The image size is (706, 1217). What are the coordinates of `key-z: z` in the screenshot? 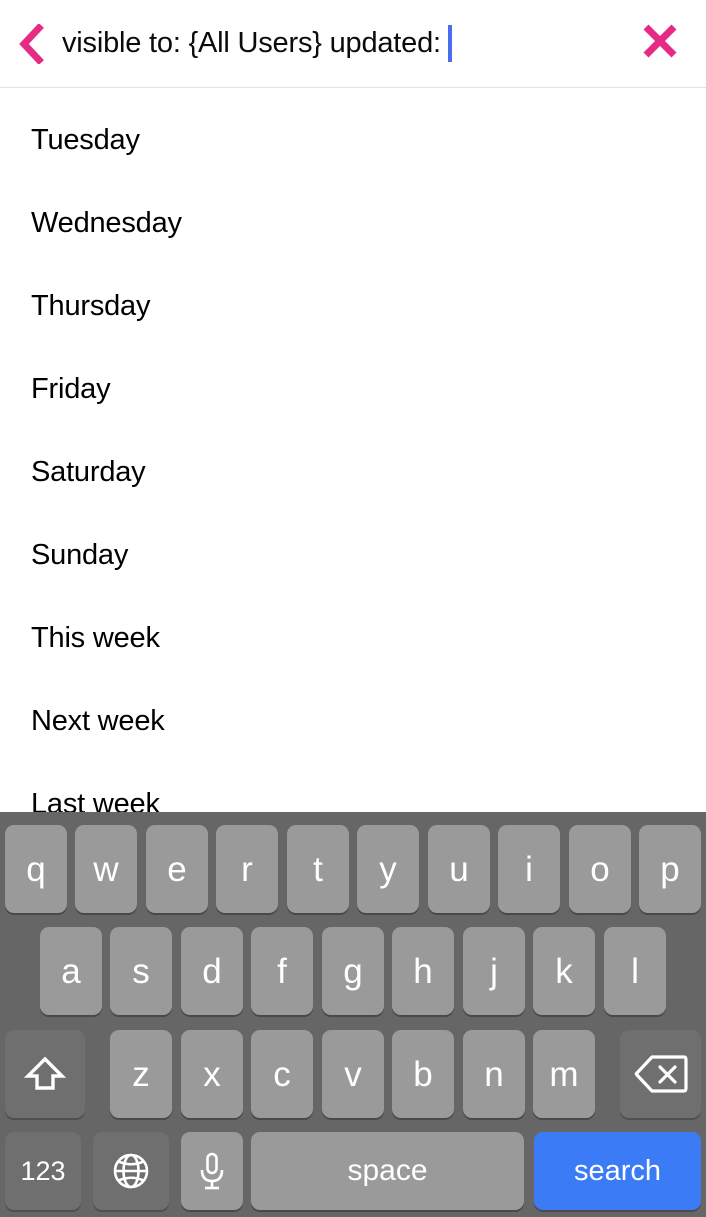 It's located at (141, 1074).